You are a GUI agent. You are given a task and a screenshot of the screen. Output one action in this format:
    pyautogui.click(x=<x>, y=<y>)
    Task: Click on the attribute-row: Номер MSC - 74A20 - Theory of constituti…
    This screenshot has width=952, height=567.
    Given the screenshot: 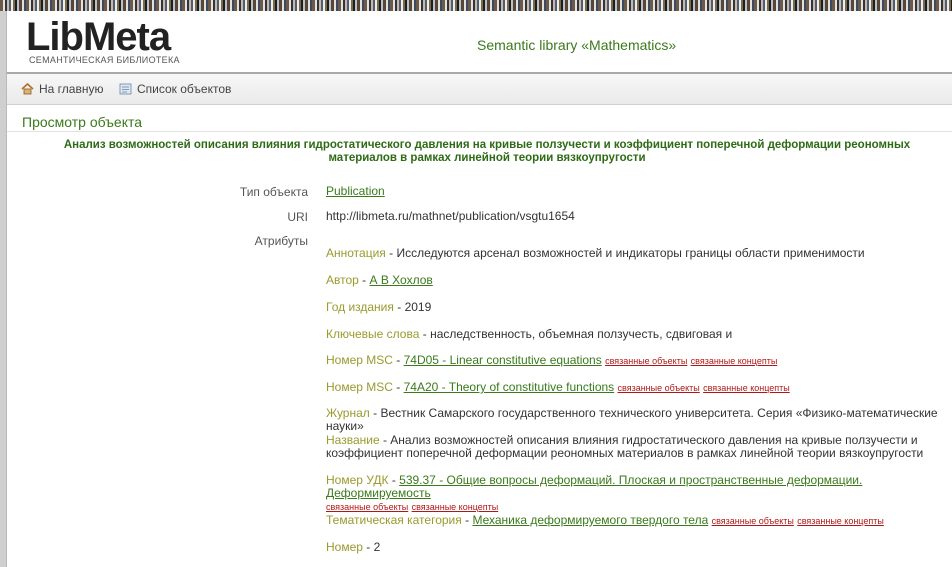 What is the action you would take?
    pyautogui.click(x=632, y=388)
    